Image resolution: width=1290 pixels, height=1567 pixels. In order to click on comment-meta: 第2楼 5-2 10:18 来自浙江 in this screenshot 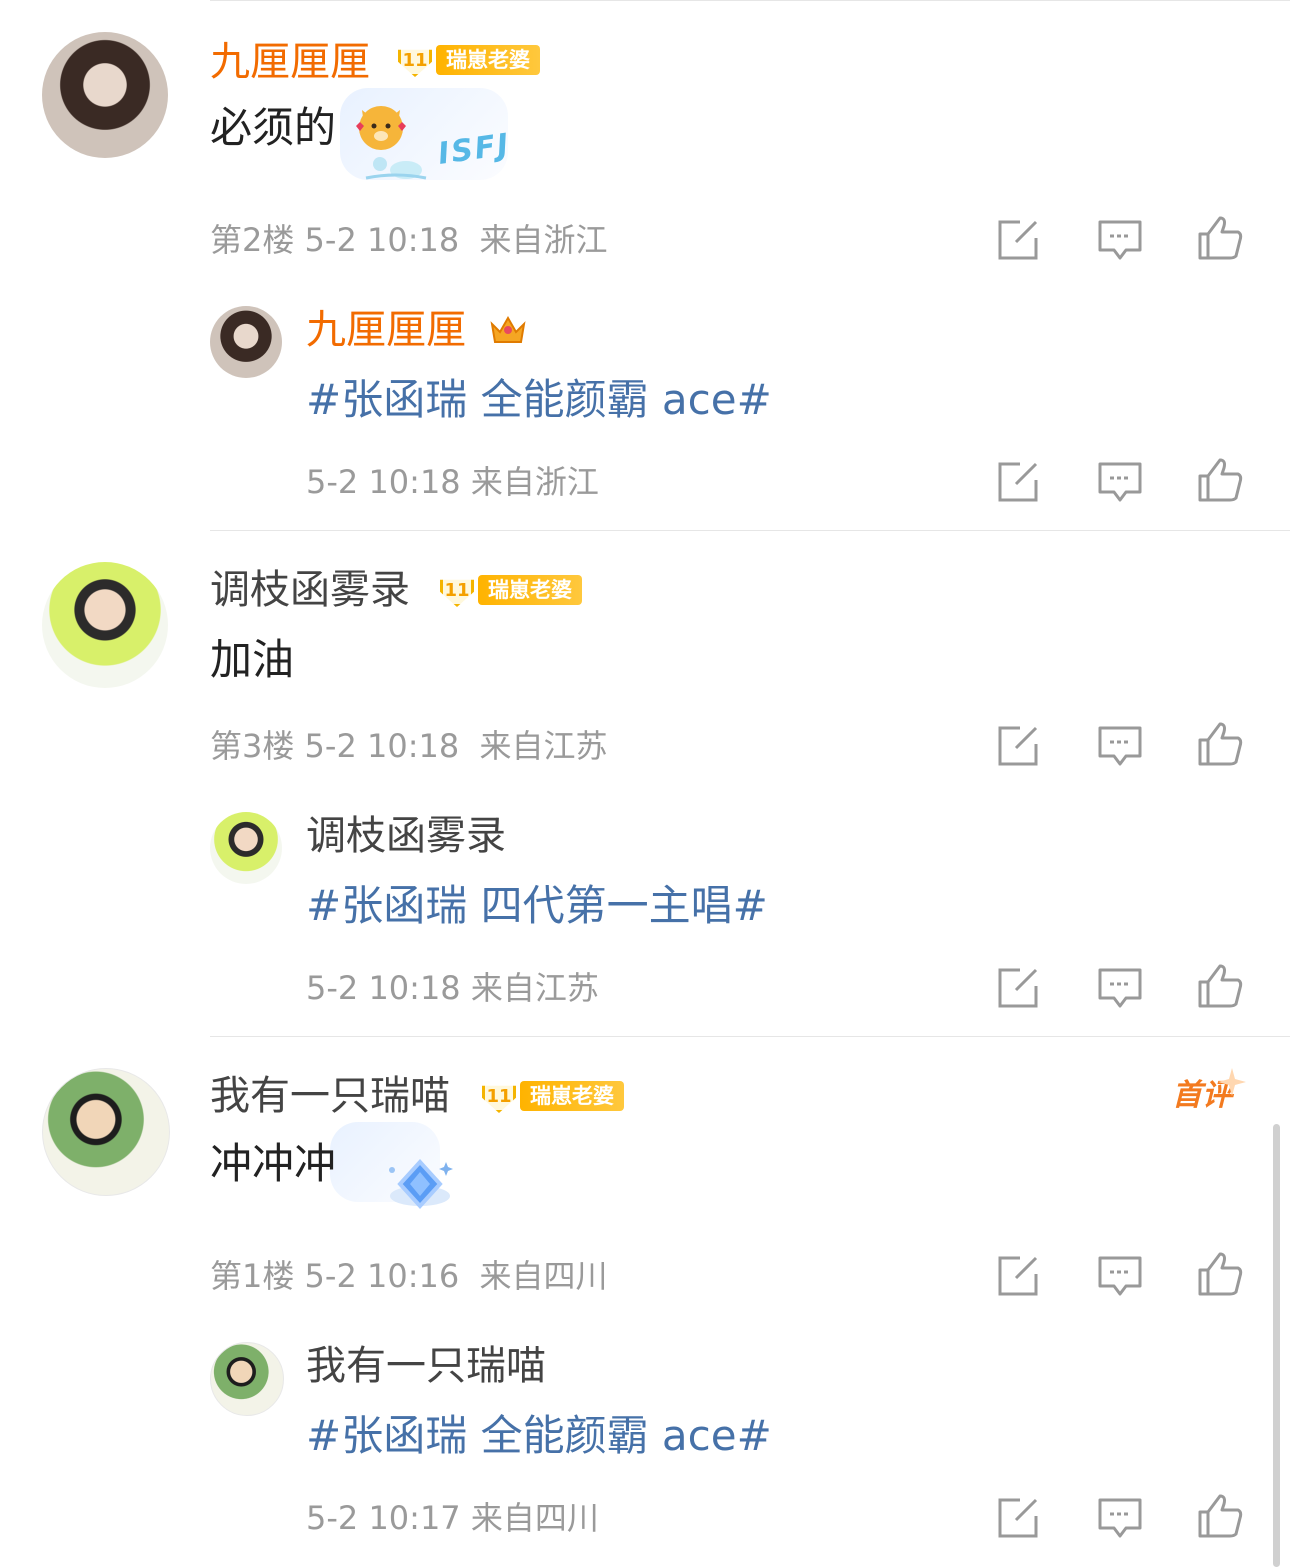, I will do `click(409, 240)`.